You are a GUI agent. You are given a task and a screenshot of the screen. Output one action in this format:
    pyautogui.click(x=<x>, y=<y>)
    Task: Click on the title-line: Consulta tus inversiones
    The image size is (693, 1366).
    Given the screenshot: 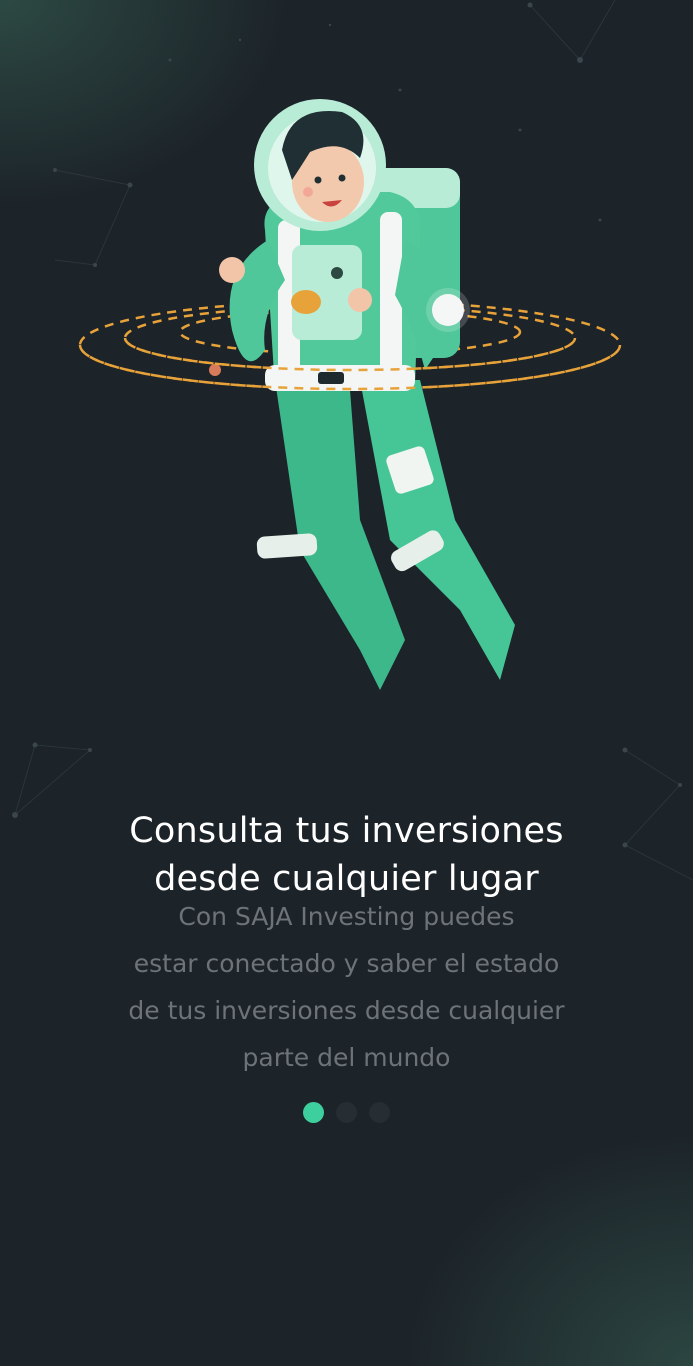 What is the action you would take?
    pyautogui.click(x=346, y=831)
    